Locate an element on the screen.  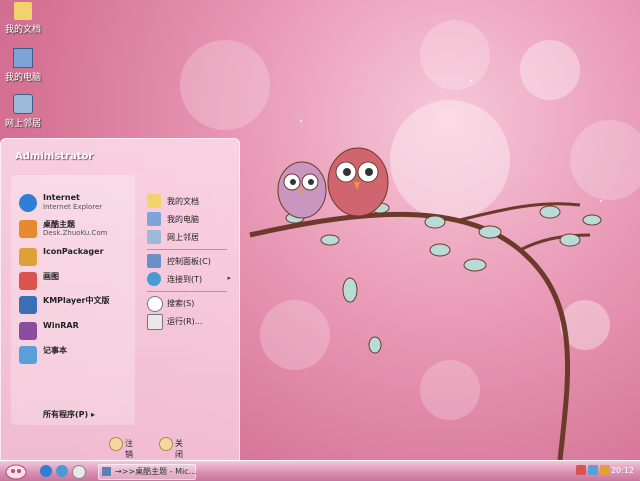
start-item-paint: 画图 is located at coordinates (79, 282).